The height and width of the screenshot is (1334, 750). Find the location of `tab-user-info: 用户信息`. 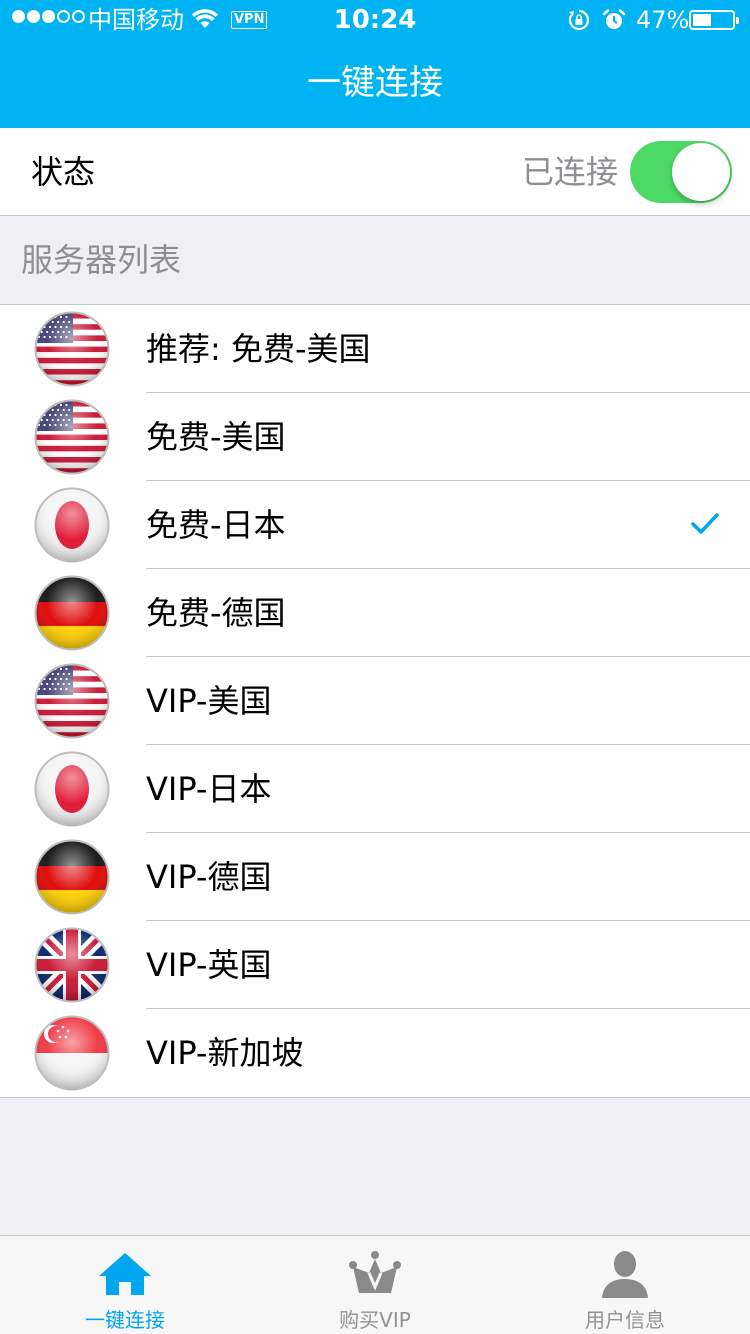

tab-user-info: 用户信息 is located at coordinates (625, 1285).